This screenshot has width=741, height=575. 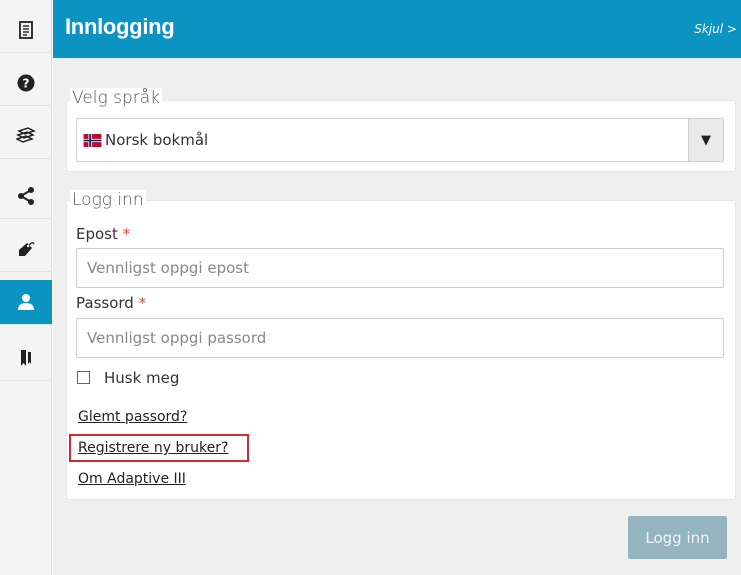 What do you see at coordinates (132, 479) in the screenshot?
I see `about-link: Om Adaptive III` at bounding box center [132, 479].